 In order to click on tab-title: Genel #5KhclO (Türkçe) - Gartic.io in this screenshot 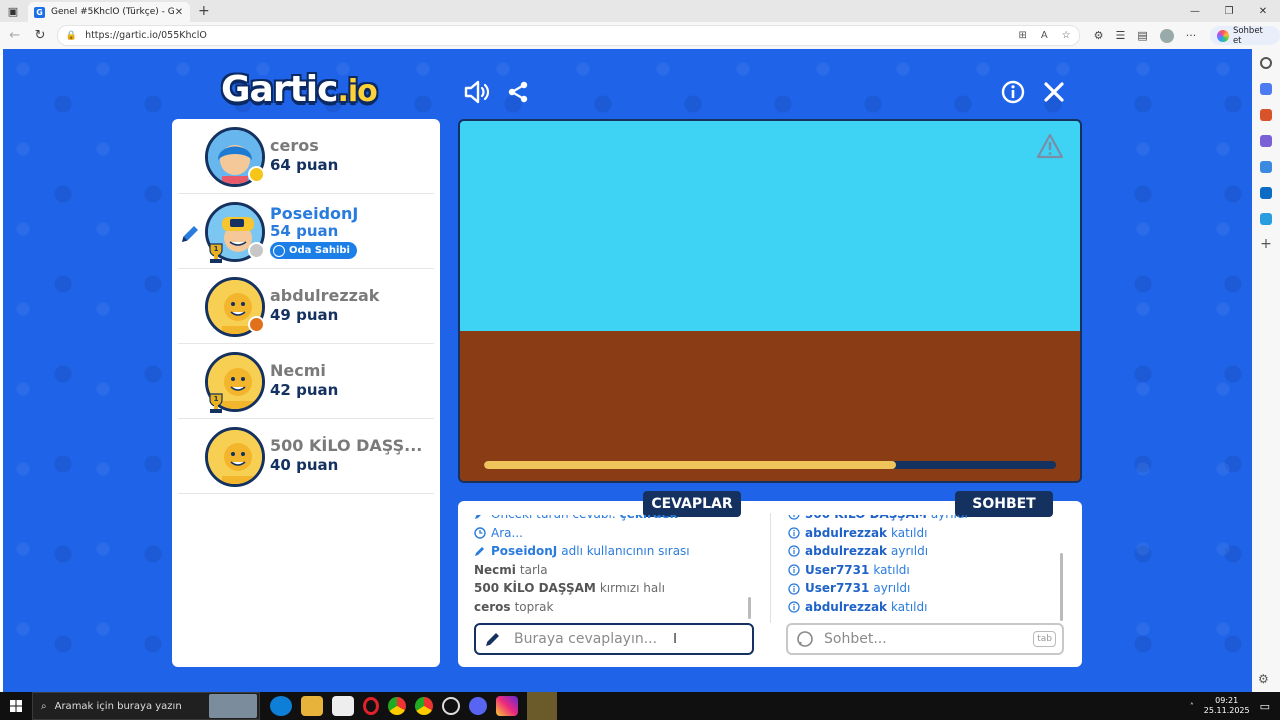, I will do `click(112, 12)`.